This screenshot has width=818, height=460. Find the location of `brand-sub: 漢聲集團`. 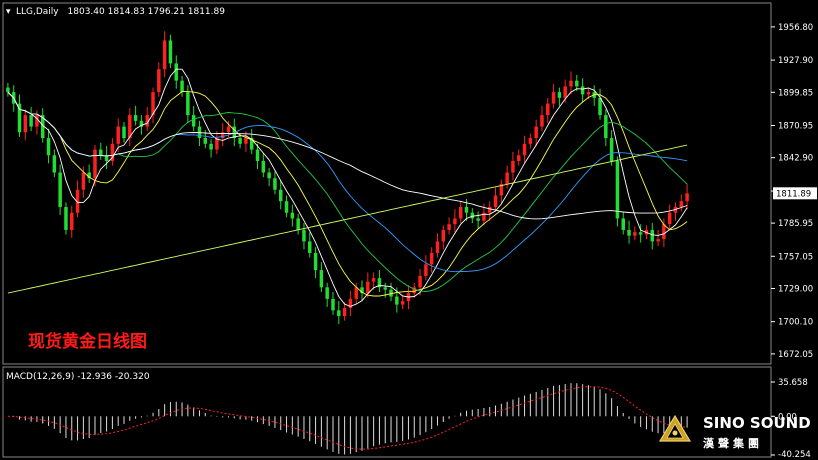

brand-sub: 漢聲集團 is located at coordinates (733, 443).